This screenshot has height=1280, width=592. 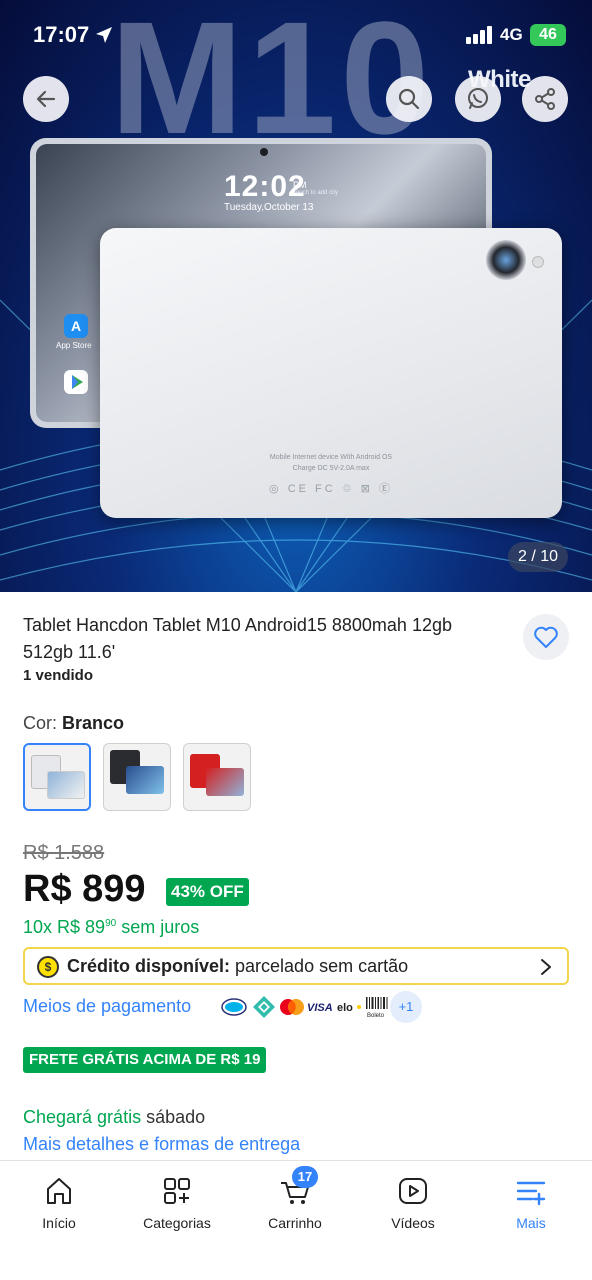 What do you see at coordinates (149, 966) in the screenshot?
I see `credit-bold: Crédito disponível:` at bounding box center [149, 966].